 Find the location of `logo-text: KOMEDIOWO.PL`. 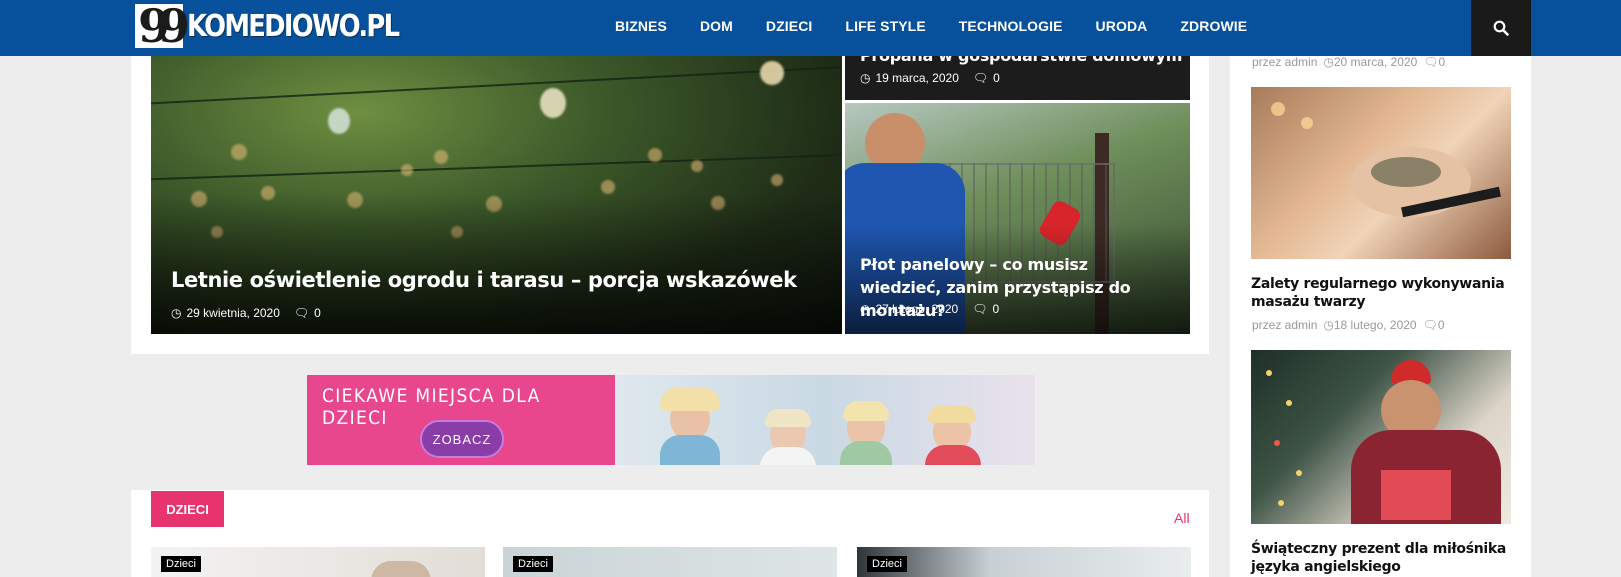

logo-text: KOMEDIOWO.PL is located at coordinates (293, 26).